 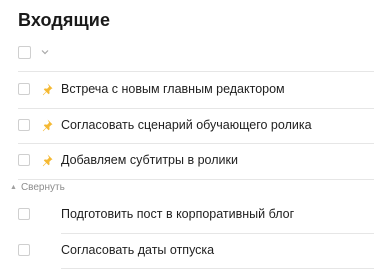 I want to click on task-row: Подготовить пост в корпоративный блог, so click(x=187, y=215).